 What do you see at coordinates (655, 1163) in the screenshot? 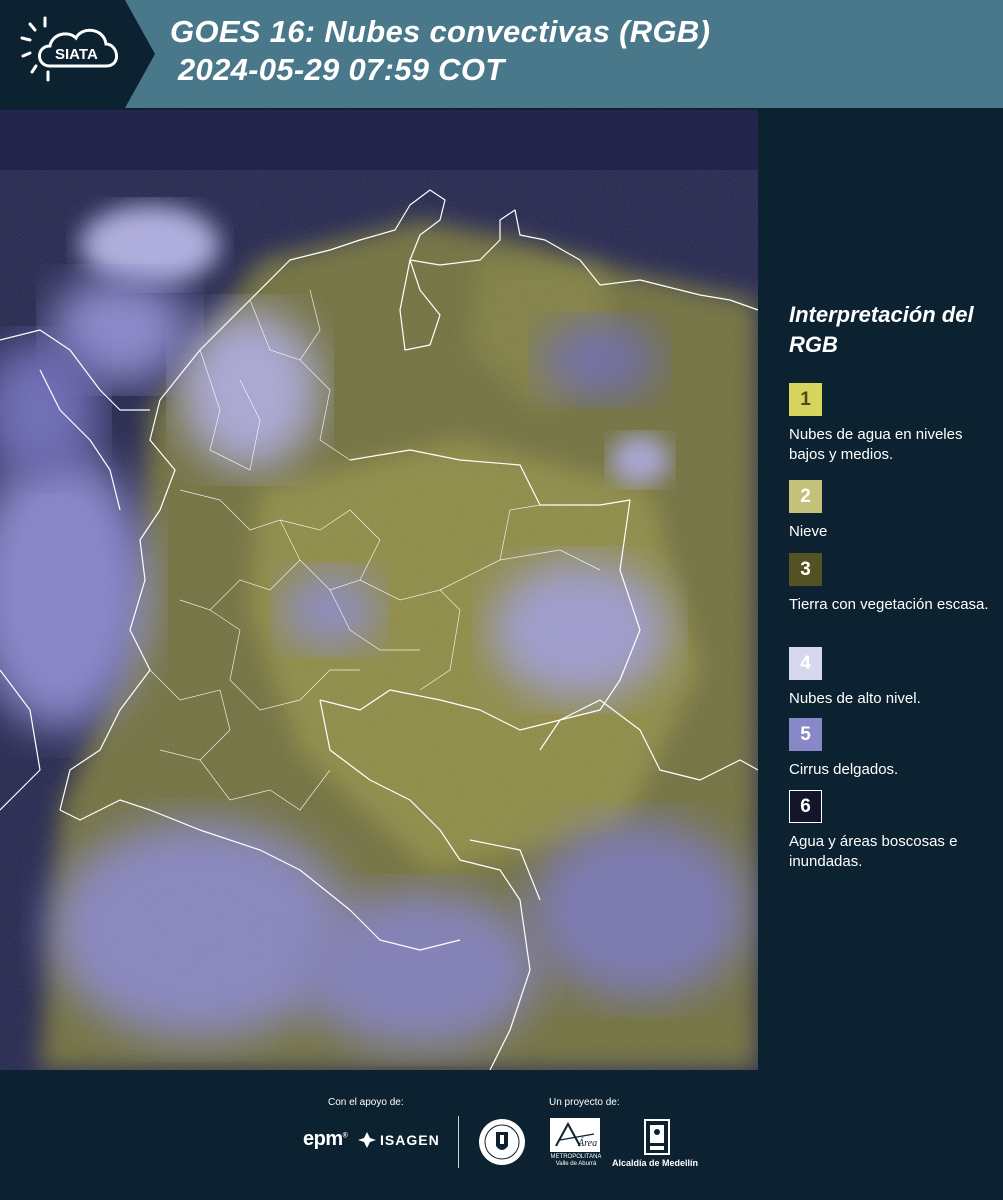
I see `alcaldia-text: Alcaldía de Medellín` at bounding box center [655, 1163].